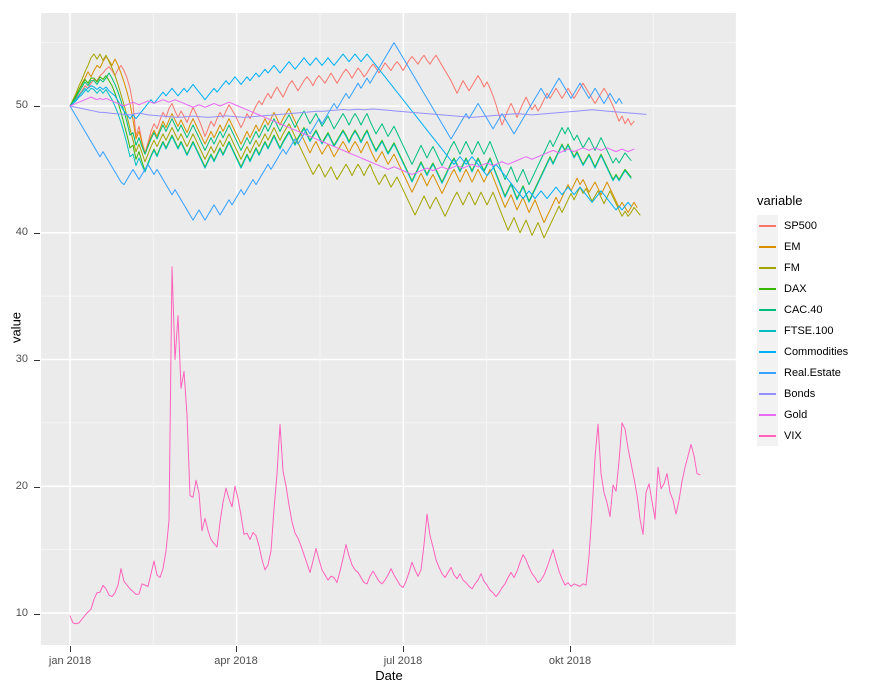 This screenshot has height=696, width=872. Describe the element at coordinates (792, 267) in the screenshot. I see `legend-item-label: FM` at that location.